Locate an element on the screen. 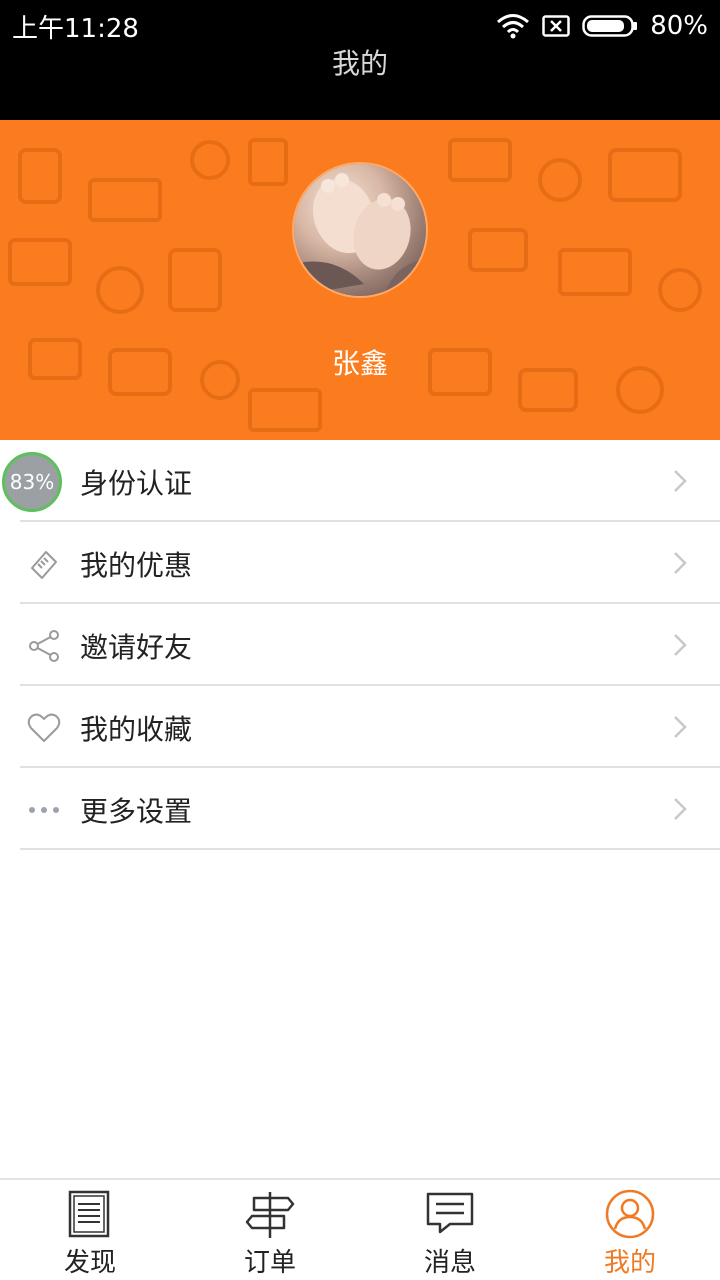  tab-orders: 订单 is located at coordinates (270, 1230).